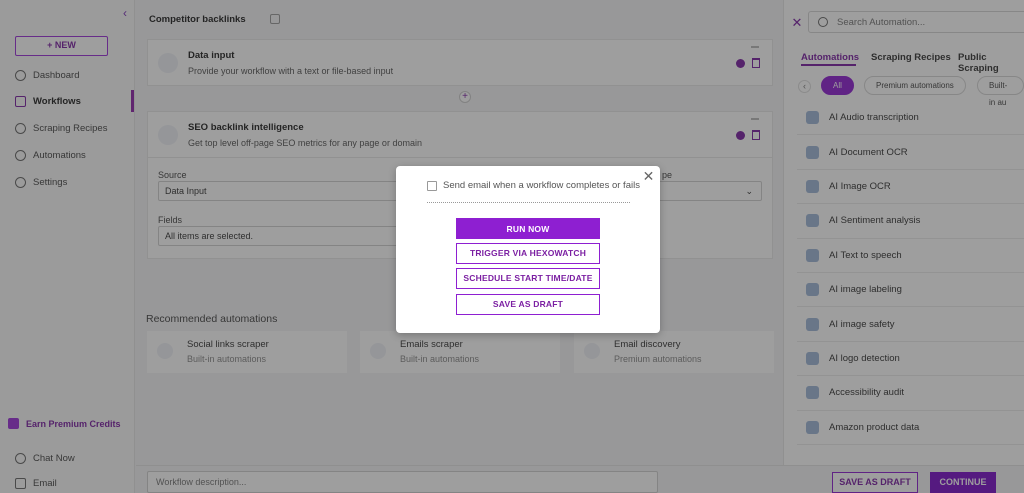 The height and width of the screenshot is (493, 1024). I want to click on close-icon: ✕, so click(648, 176).